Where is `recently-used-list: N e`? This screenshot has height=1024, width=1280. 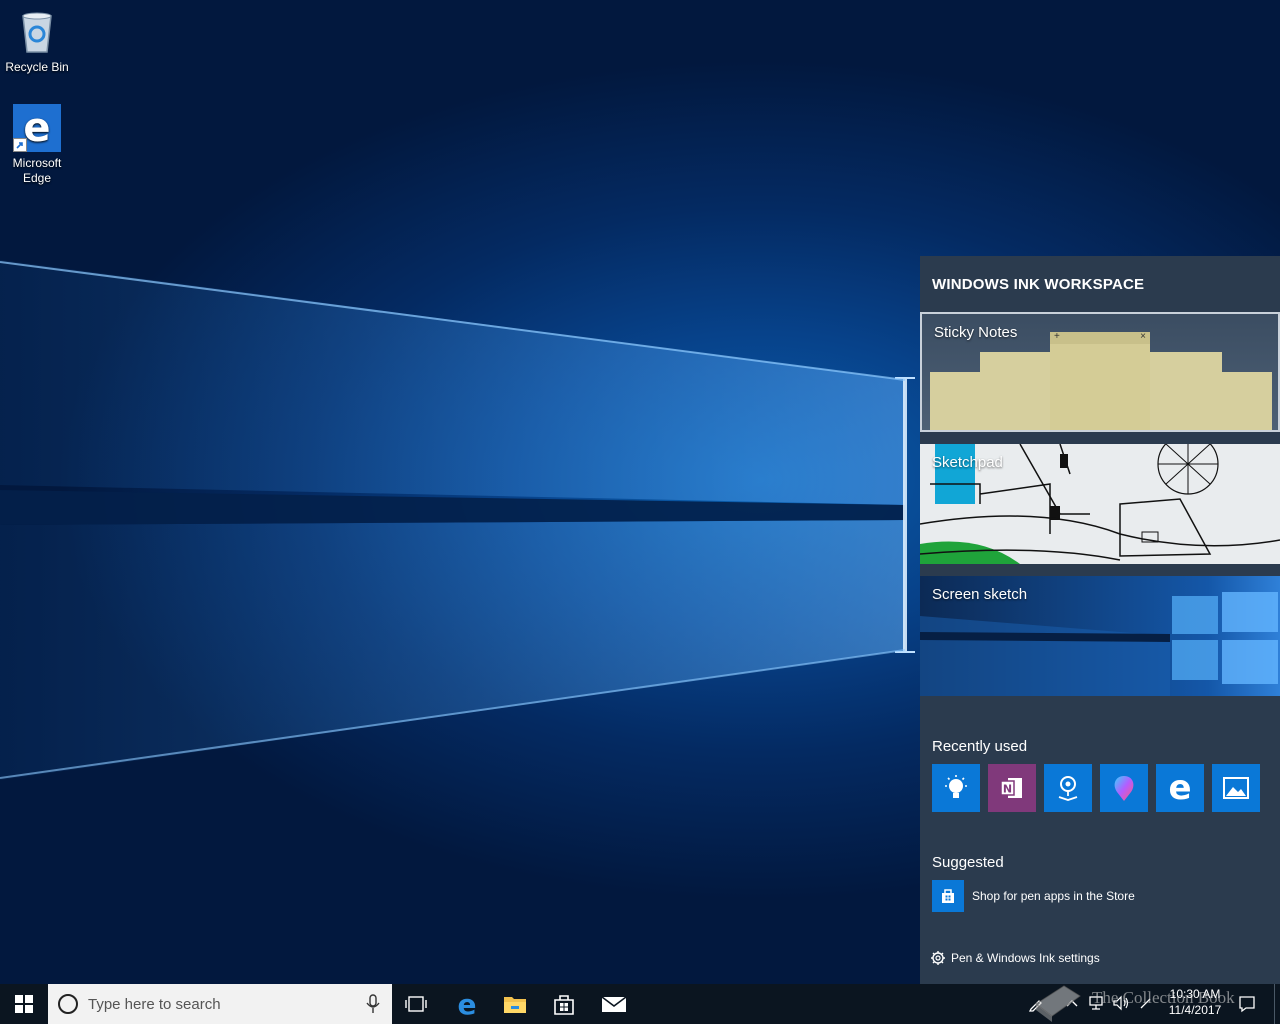 recently-used-list: N e is located at coordinates (1096, 788).